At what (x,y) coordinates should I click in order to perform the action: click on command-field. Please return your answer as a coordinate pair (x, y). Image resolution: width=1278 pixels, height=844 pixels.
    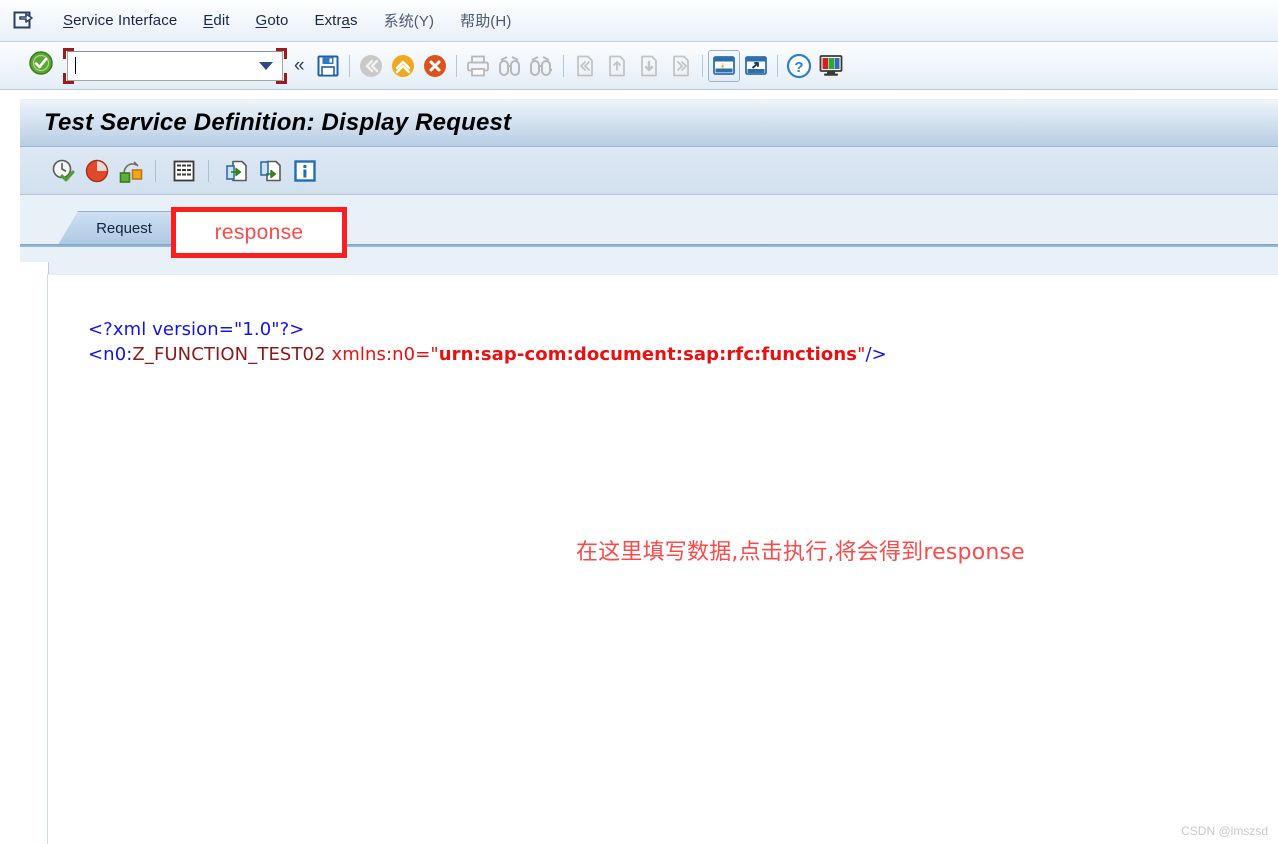
    Looking at the image, I should click on (175, 65).